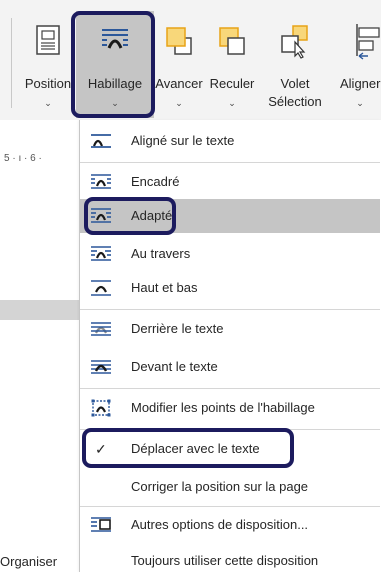 The image size is (381, 572). What do you see at coordinates (367, 42) in the screenshot?
I see `align-icon` at bounding box center [367, 42].